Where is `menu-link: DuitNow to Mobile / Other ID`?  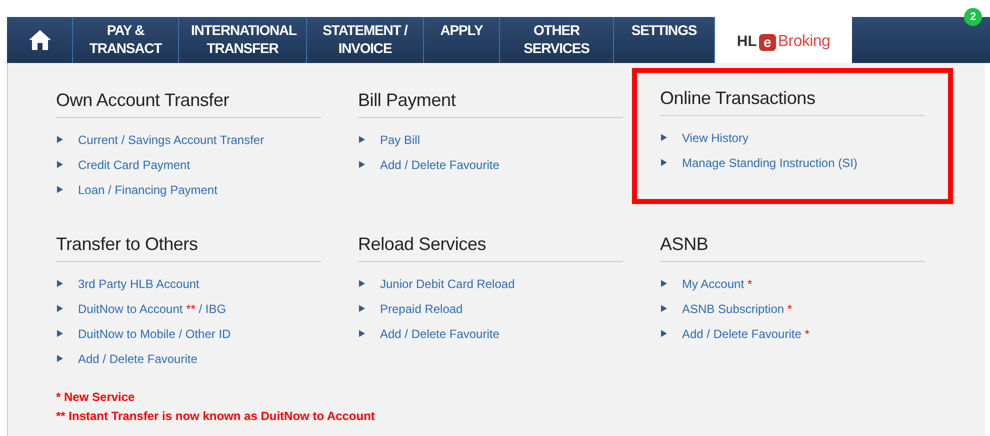
menu-link: DuitNow to Mobile / Other ID is located at coordinates (154, 333).